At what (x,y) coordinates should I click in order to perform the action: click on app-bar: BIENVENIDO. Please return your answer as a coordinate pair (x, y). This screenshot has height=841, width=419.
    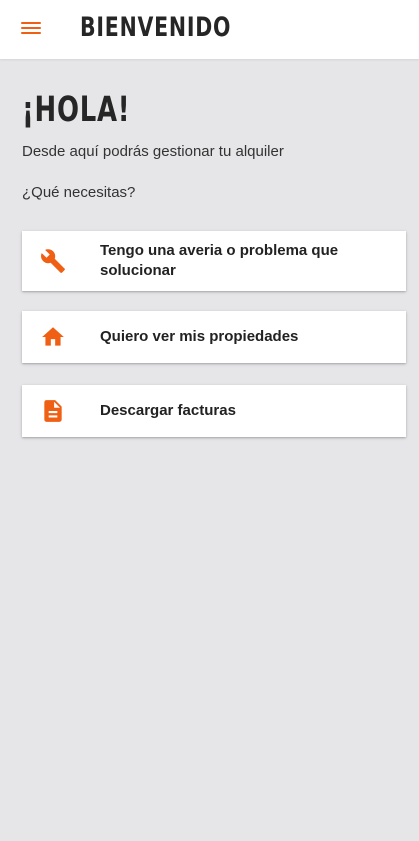
    Looking at the image, I should click on (209, 29).